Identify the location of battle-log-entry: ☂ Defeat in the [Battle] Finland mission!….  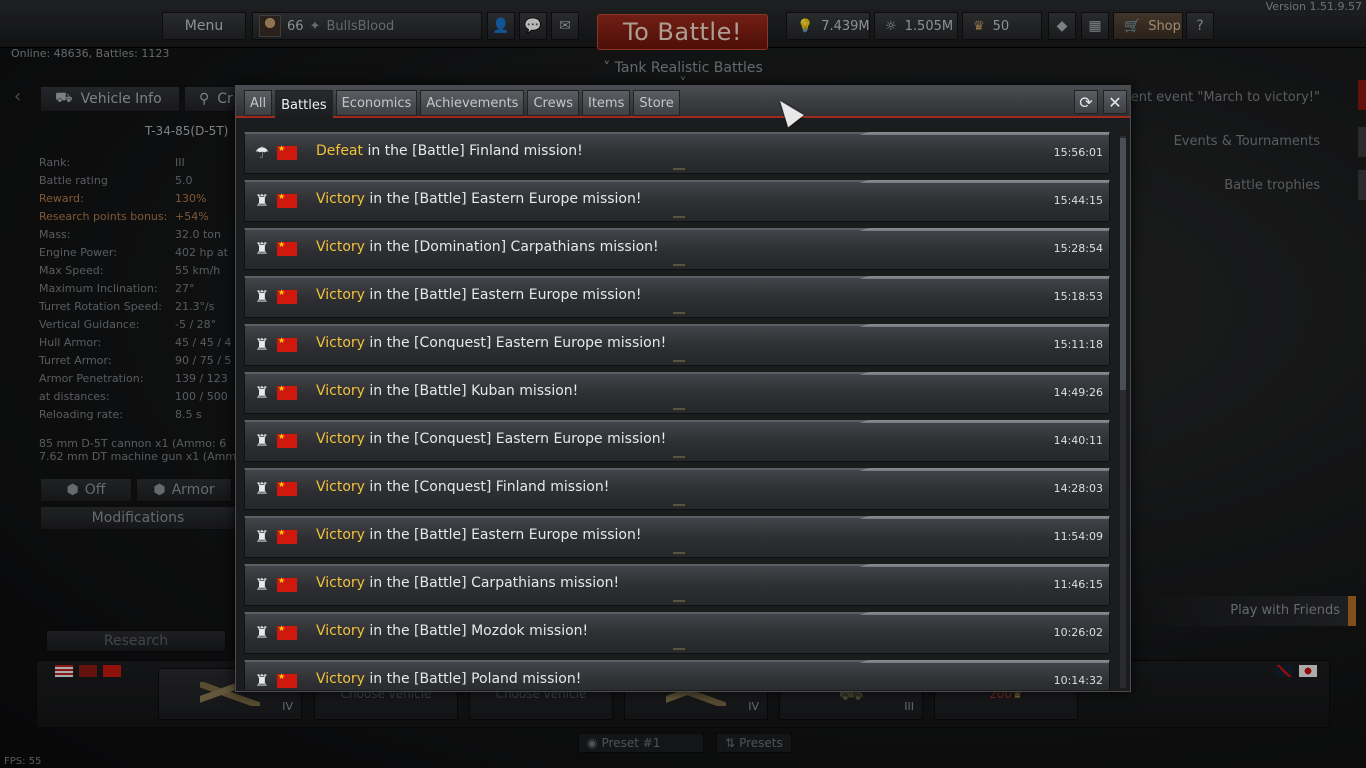
(677, 153).